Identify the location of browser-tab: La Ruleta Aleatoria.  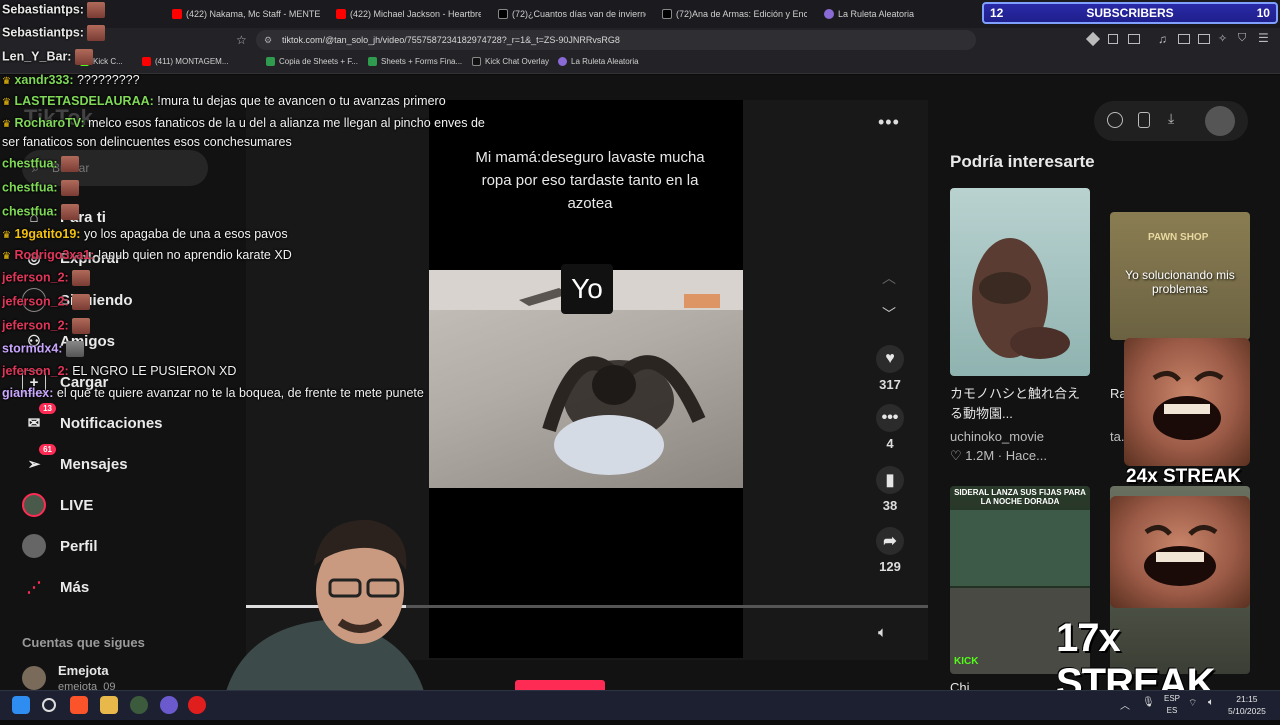
(894, 14).